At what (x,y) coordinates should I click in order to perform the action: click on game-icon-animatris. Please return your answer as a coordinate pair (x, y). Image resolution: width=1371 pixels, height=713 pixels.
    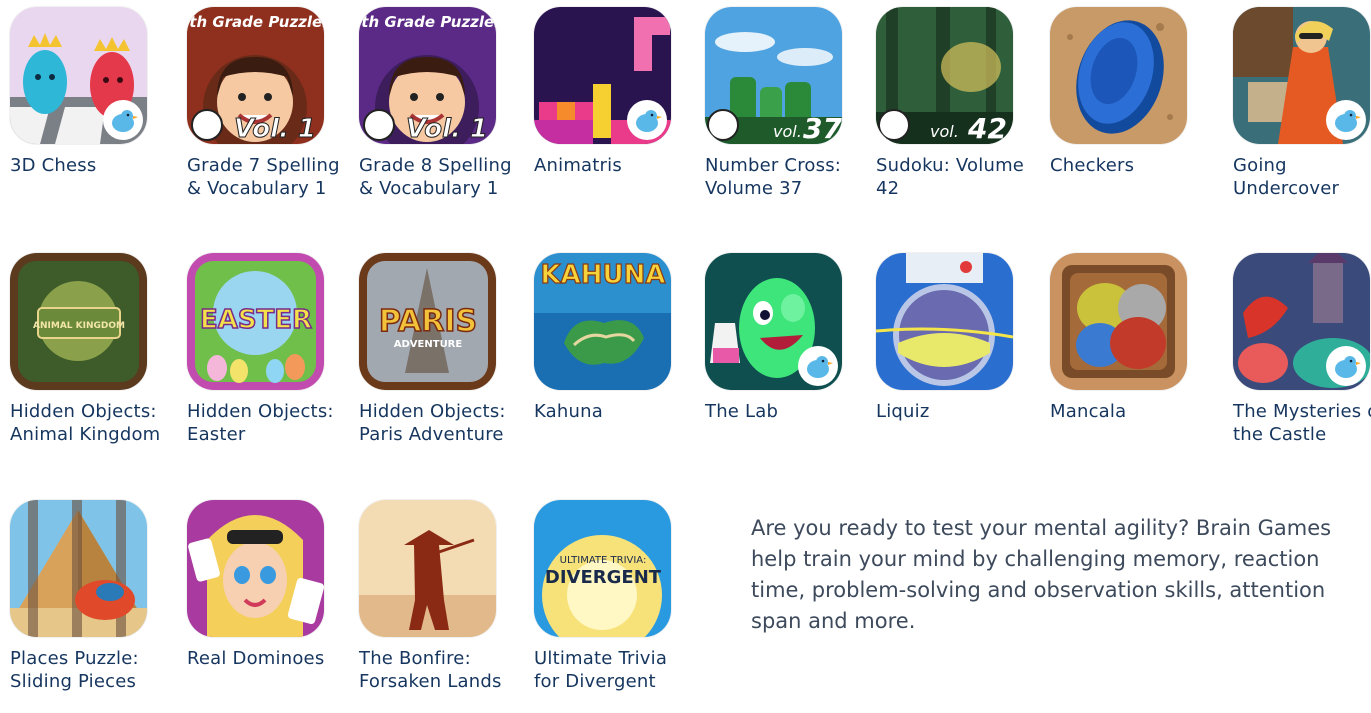
    Looking at the image, I should click on (602, 75).